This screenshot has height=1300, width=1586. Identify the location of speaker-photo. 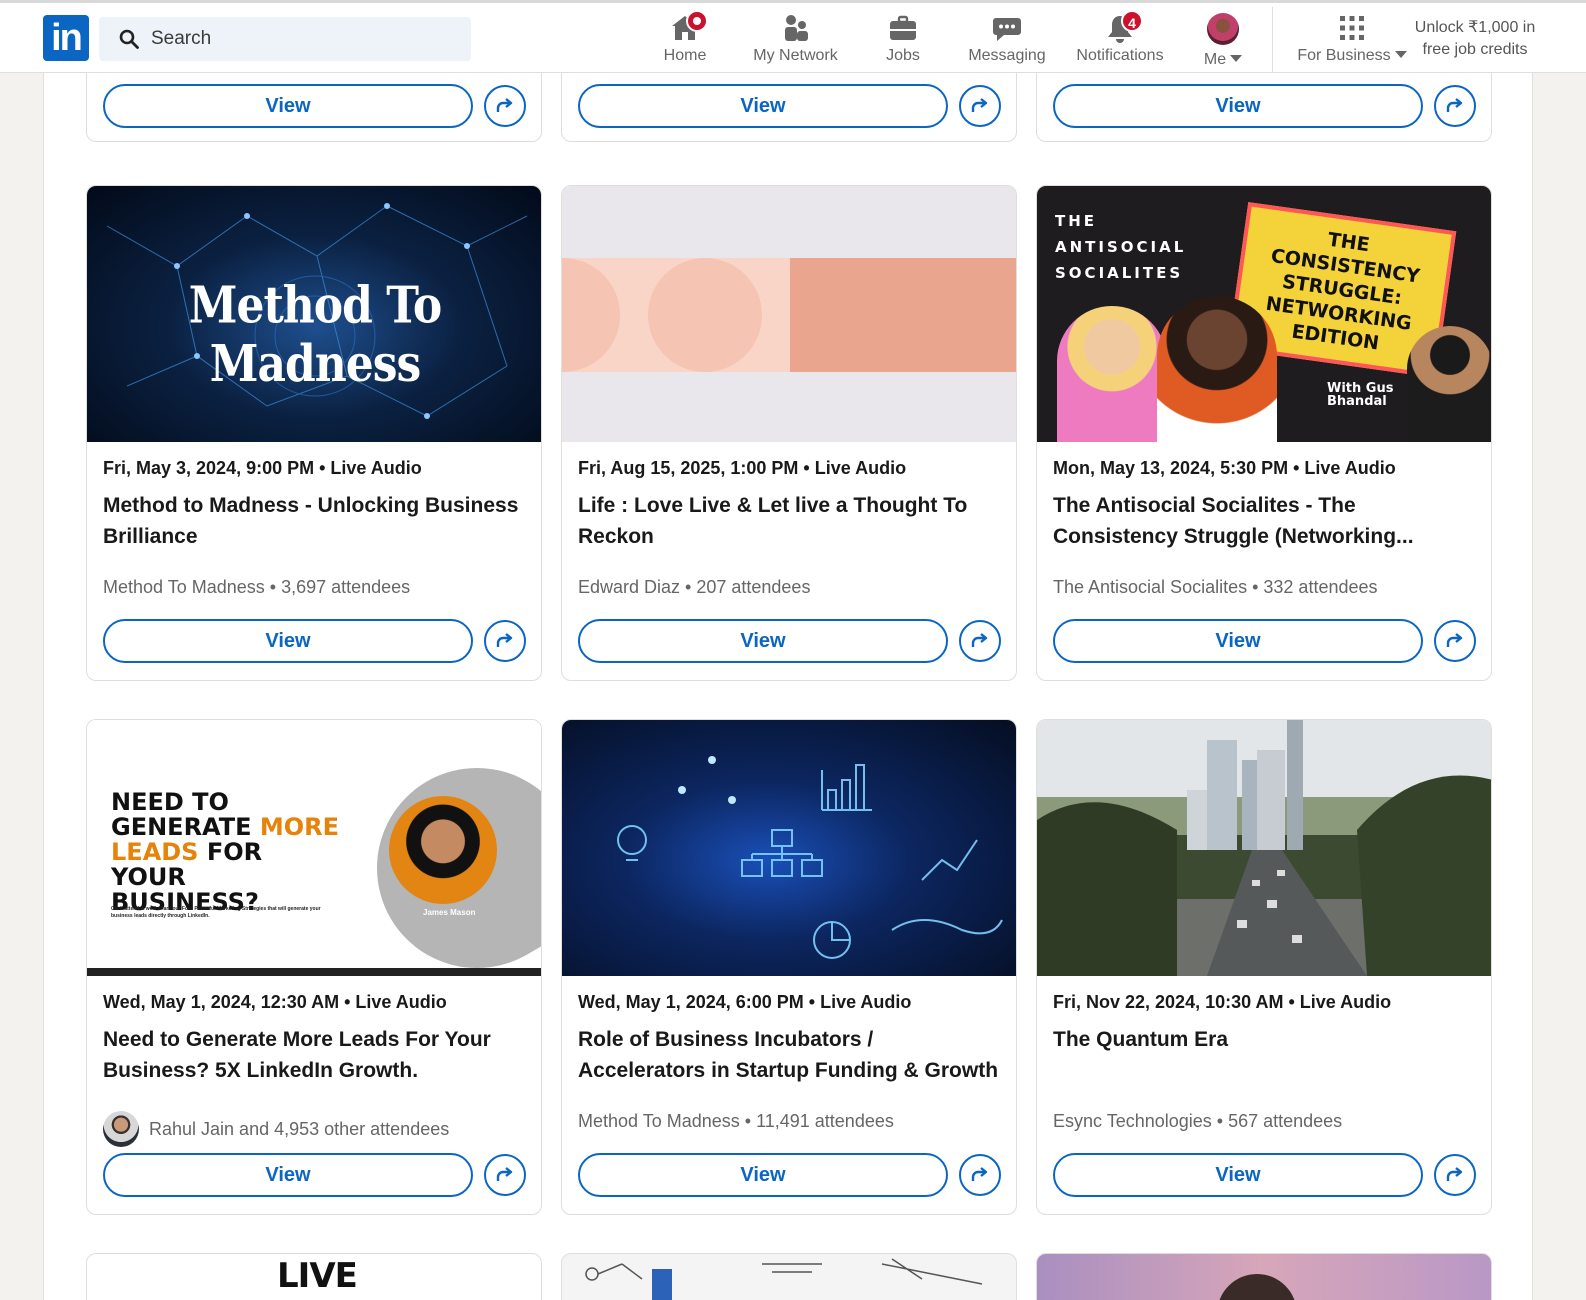
(443, 850).